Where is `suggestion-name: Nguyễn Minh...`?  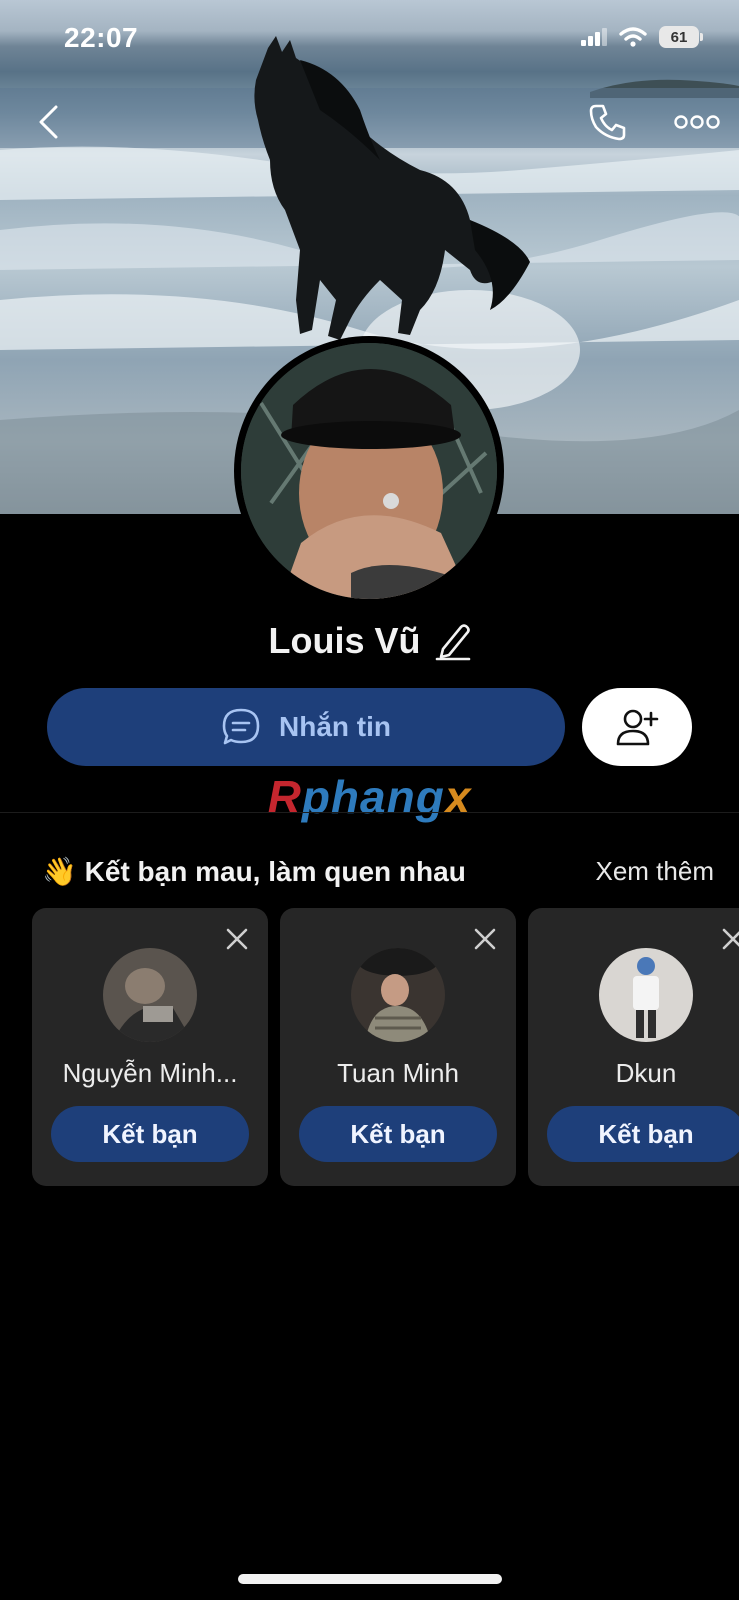 suggestion-name: Nguyễn Minh... is located at coordinates (150, 1073).